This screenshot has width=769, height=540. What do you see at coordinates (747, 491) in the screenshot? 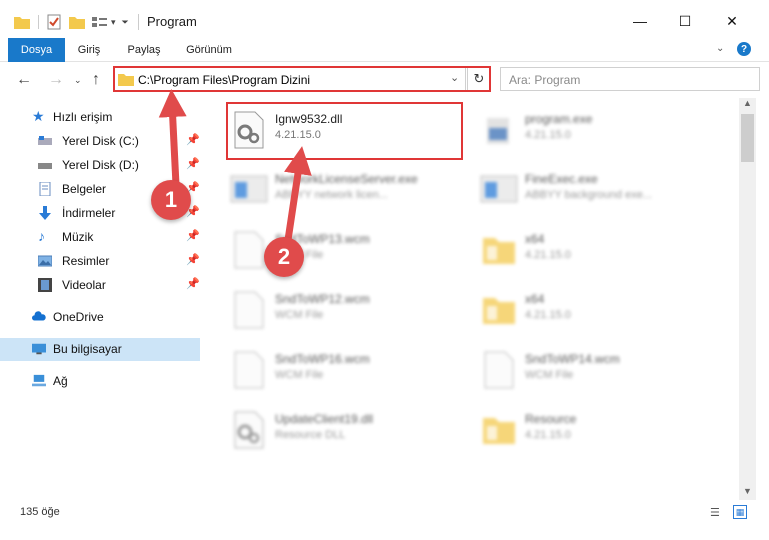
I see `scroll-down-icon: ▼` at bounding box center [747, 491].